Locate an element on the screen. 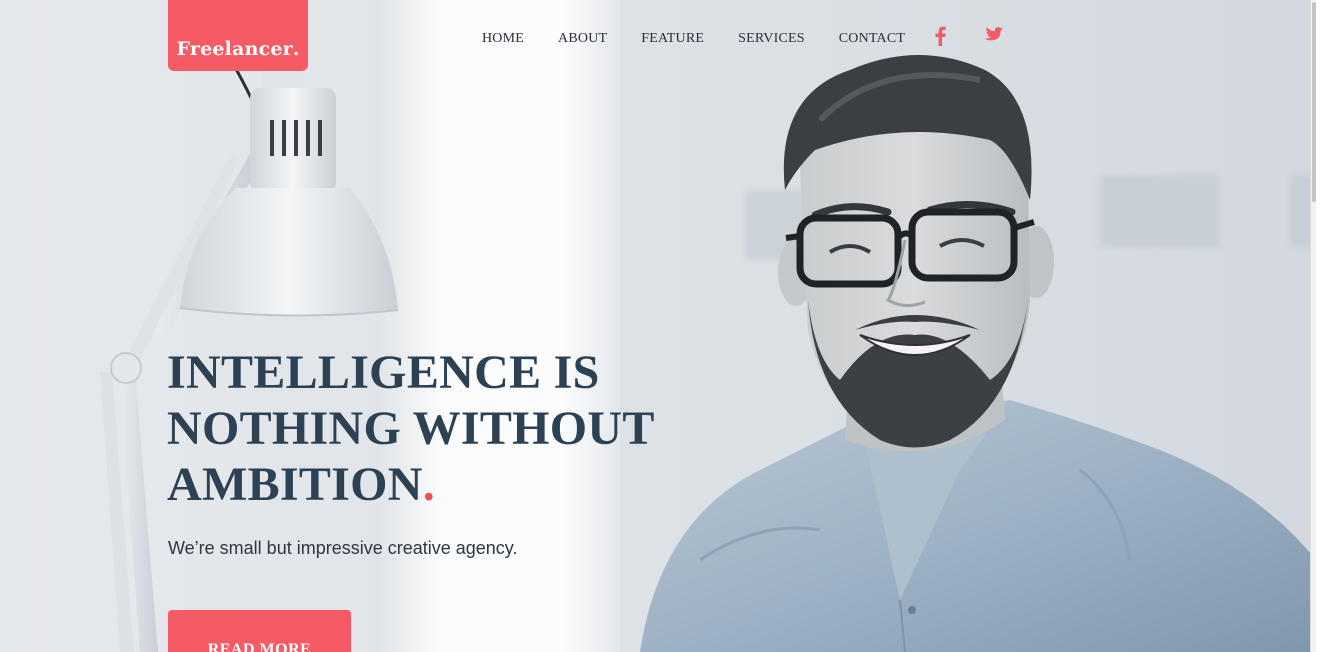  main-nav: HOME ABOUT FEATURE SERVICES CONTACT is located at coordinates (693, 39).